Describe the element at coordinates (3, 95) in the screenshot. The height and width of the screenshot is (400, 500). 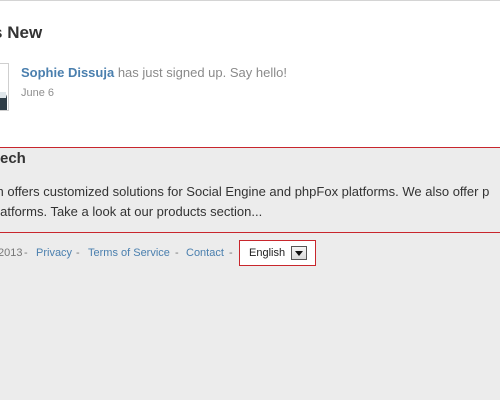
I see `avatar-collar-shape` at that location.